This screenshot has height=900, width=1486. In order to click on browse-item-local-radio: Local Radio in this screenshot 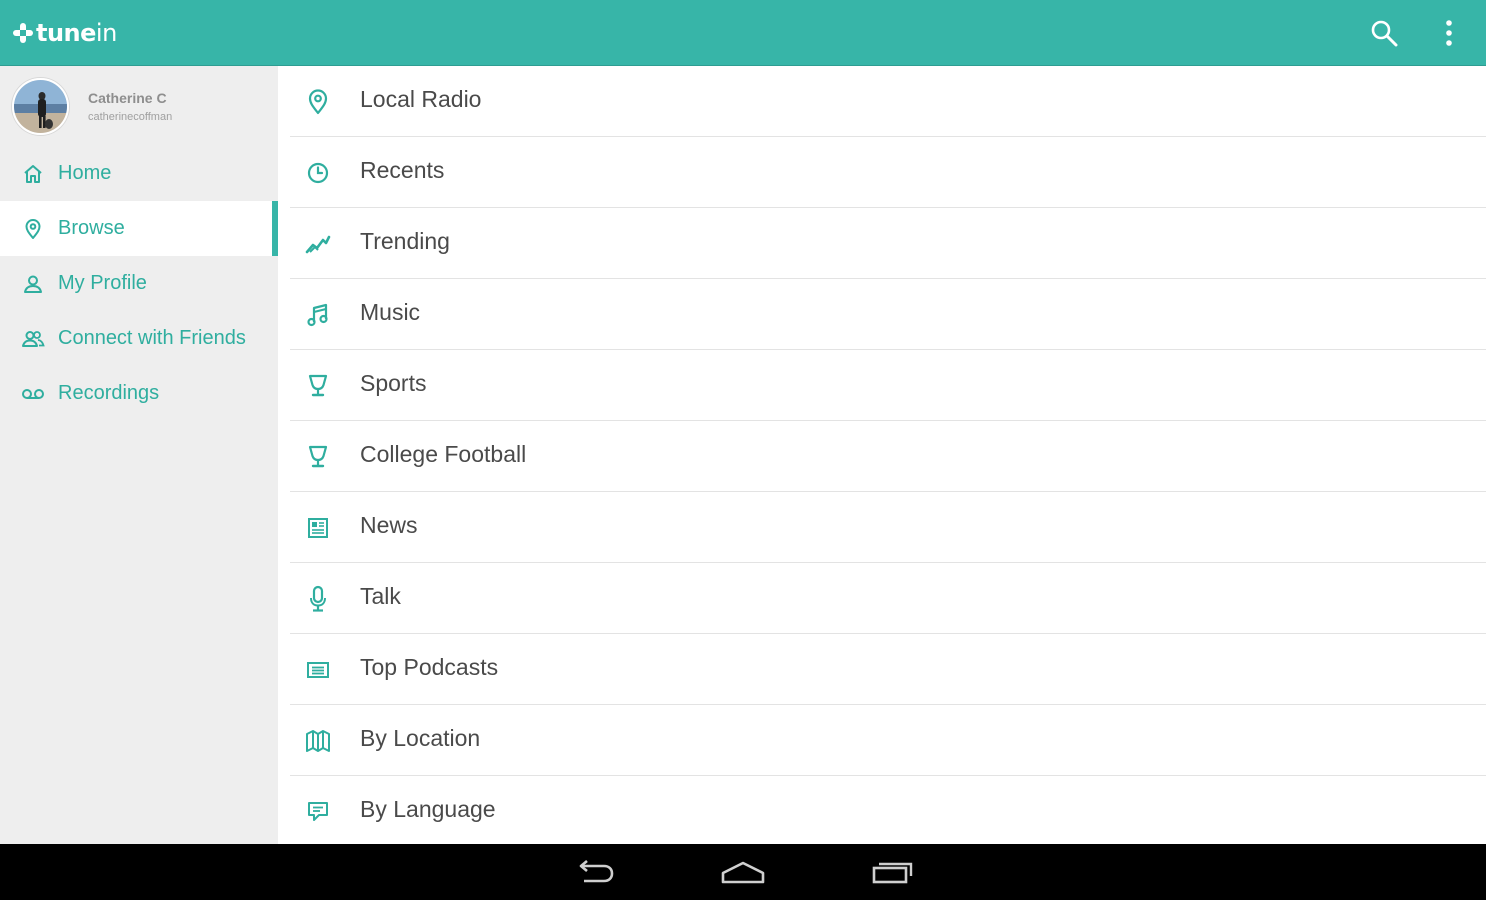, I will do `click(888, 101)`.